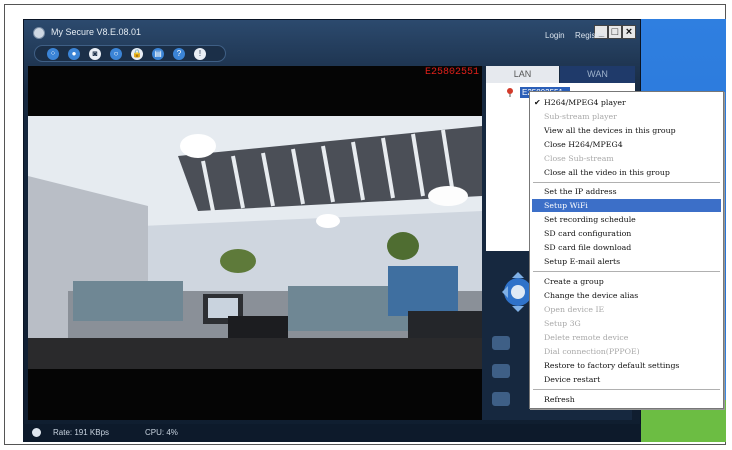 This screenshot has height=450, width=732. I want to click on menu-item-h264-player: H264/MPEG4 player, so click(585, 102).